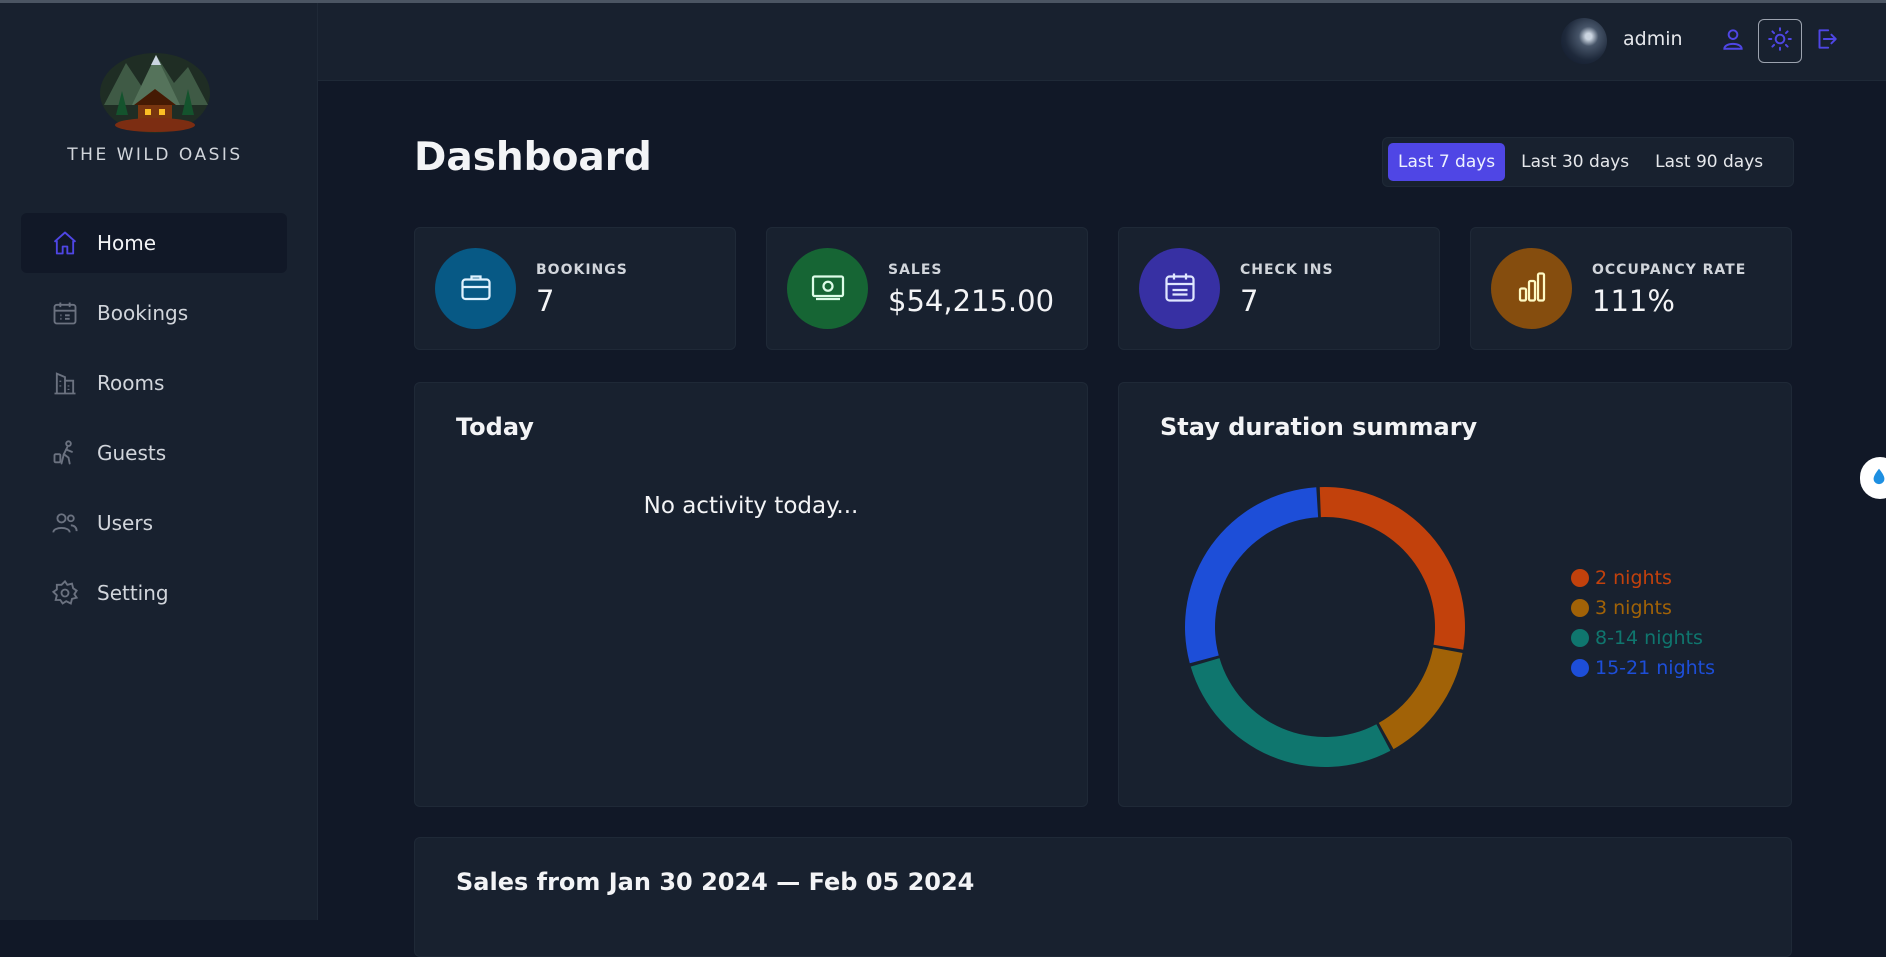 Image resolution: width=1886 pixels, height=957 pixels. I want to click on user-icon, so click(1733, 41).